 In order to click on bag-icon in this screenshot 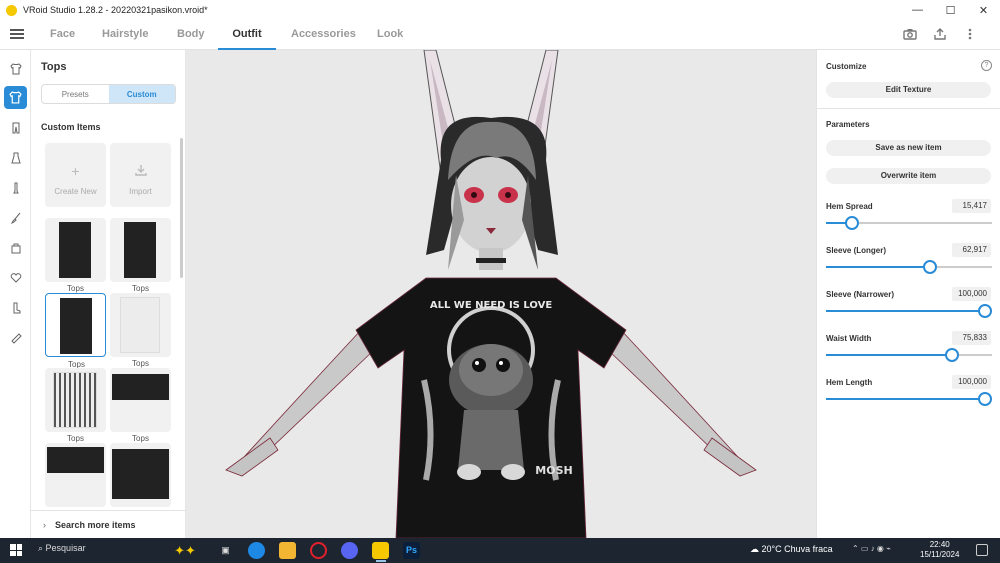, I will do `click(15, 247)`.